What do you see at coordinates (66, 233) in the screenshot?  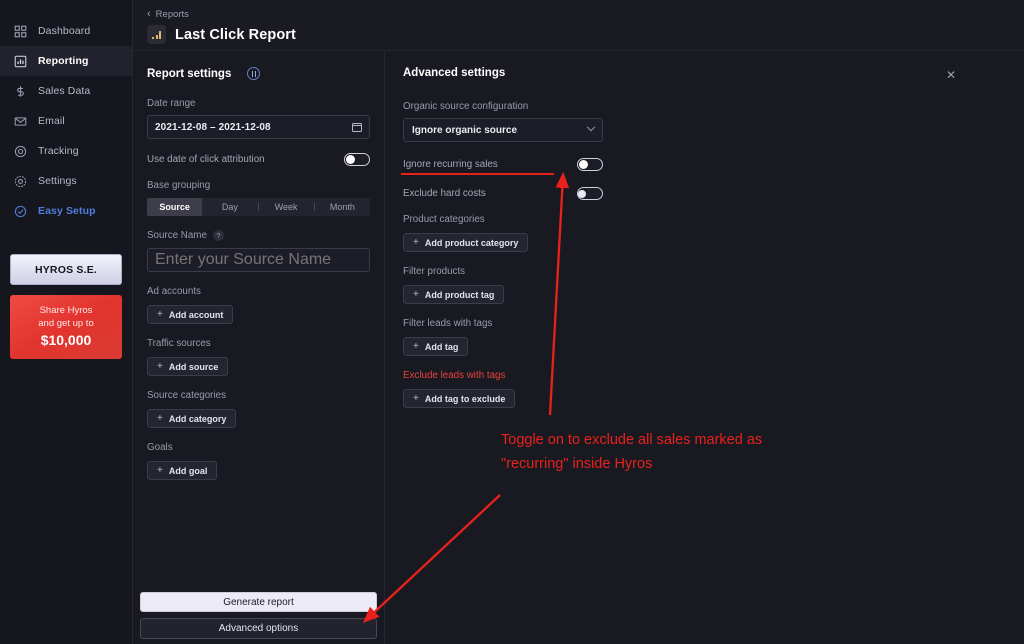 I see `sidebar-divider` at bounding box center [66, 233].